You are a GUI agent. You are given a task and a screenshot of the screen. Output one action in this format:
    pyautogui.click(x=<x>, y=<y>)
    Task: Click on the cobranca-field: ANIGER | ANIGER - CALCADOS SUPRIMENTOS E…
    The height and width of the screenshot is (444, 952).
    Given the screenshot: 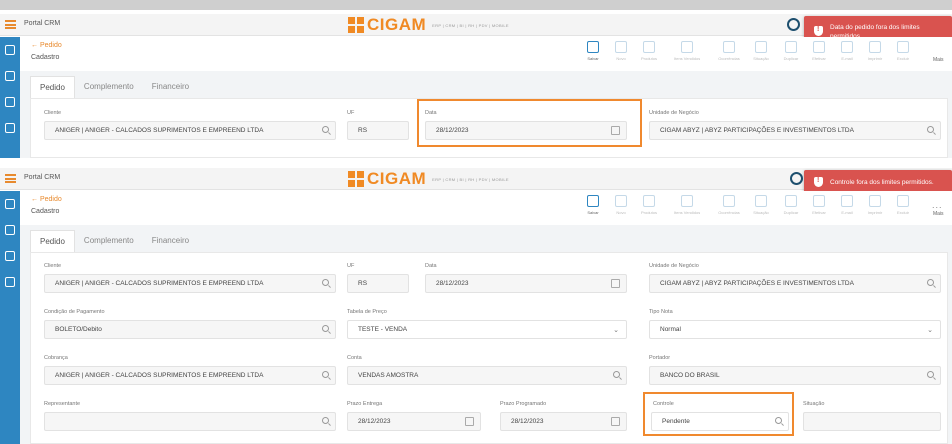 What is the action you would take?
    pyautogui.click(x=190, y=375)
    